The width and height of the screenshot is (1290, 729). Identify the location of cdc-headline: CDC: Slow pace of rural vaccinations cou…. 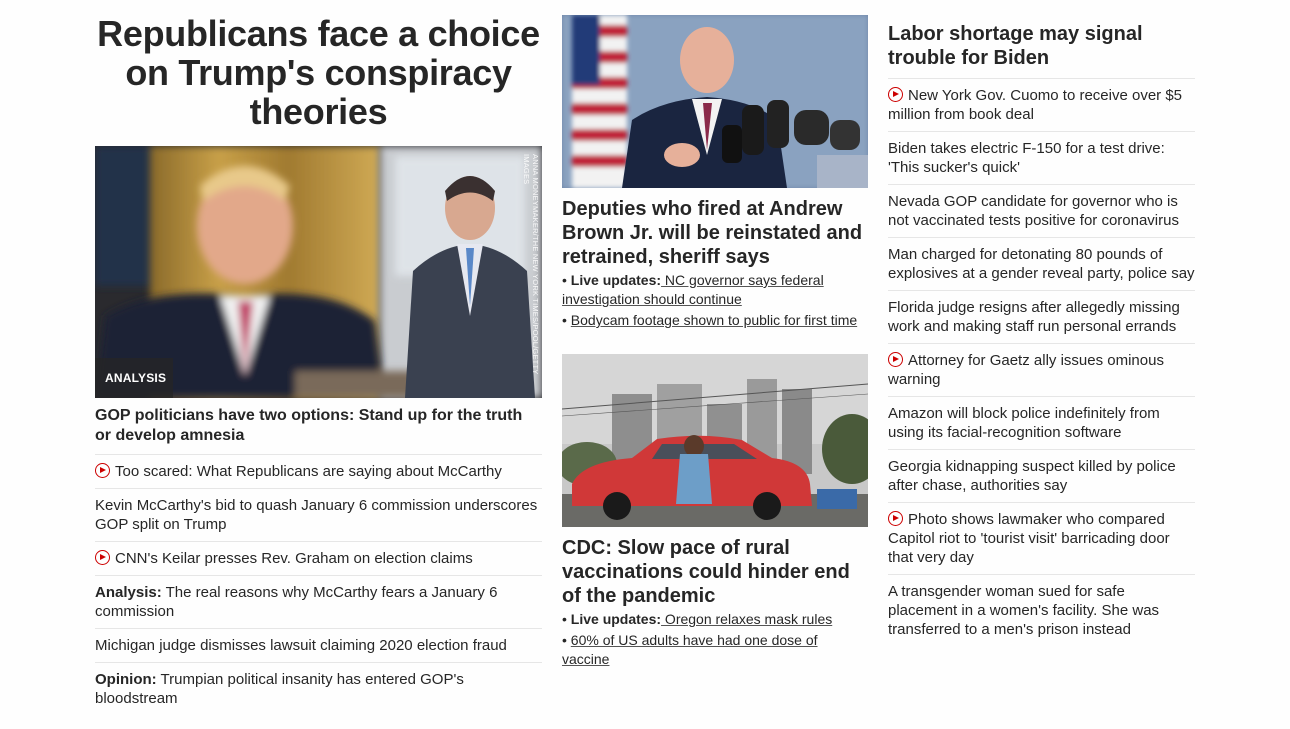
(715, 572).